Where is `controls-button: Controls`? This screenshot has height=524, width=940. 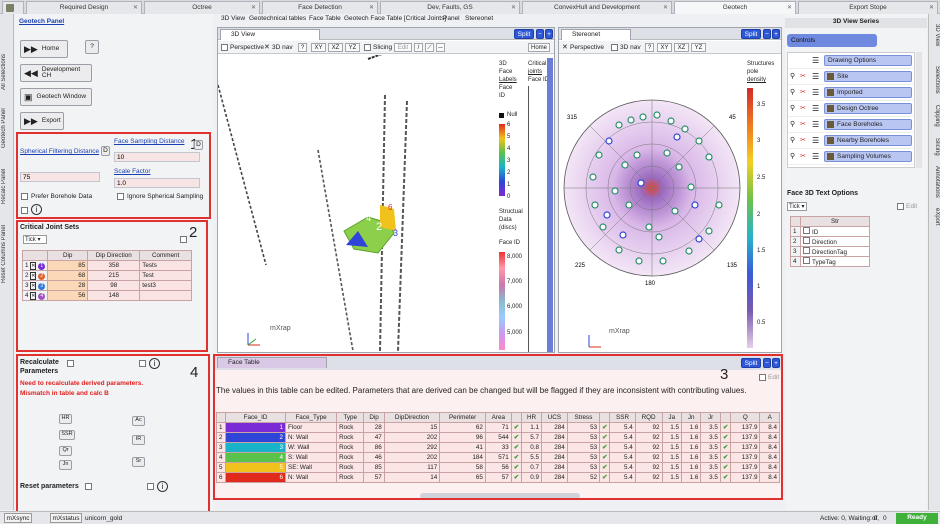 controls-button: Controls is located at coordinates (832, 40).